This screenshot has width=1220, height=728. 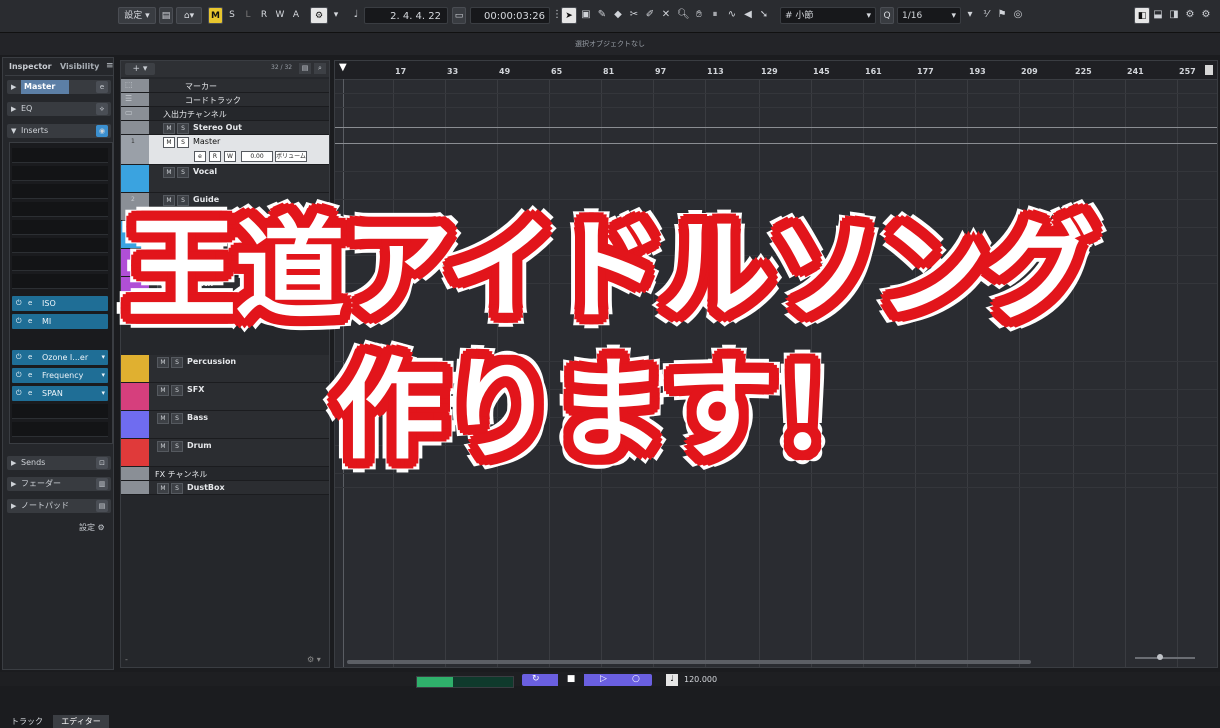 What do you see at coordinates (59, 109) in the screenshot?
I see `inspector-eq-row: ▶ EQ ⟡` at bounding box center [59, 109].